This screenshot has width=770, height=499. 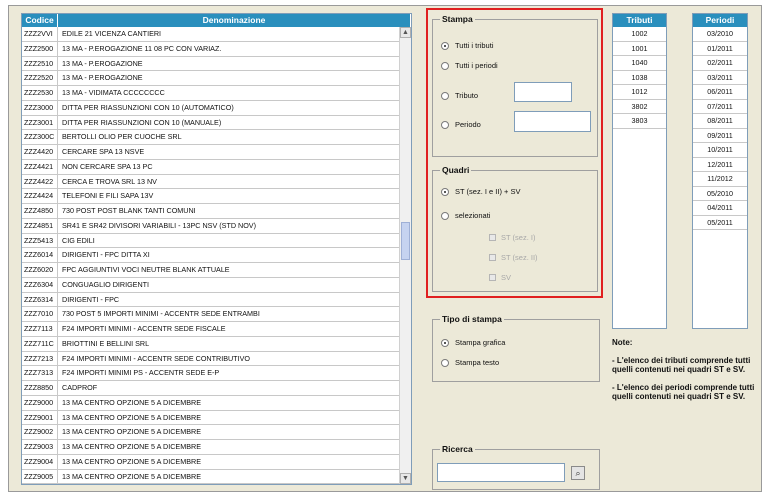 What do you see at coordinates (514, 153) in the screenshot?
I see `highlight-box` at bounding box center [514, 153].